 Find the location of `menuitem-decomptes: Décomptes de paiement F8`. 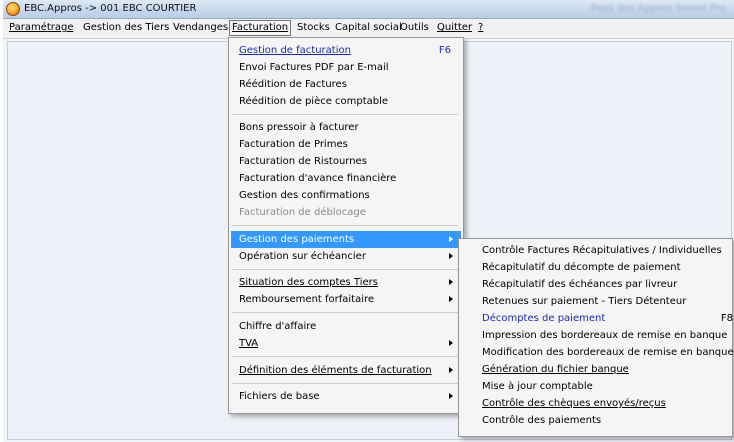

menuitem-decomptes: Décomptes de paiement F8 is located at coordinates (597, 318).